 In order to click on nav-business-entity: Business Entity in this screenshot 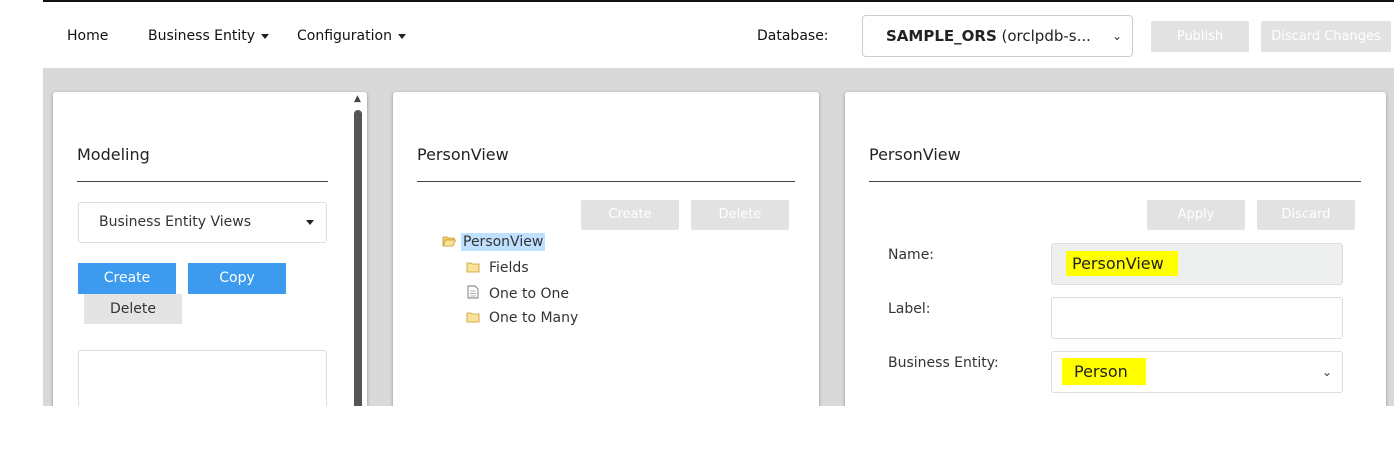, I will do `click(209, 36)`.